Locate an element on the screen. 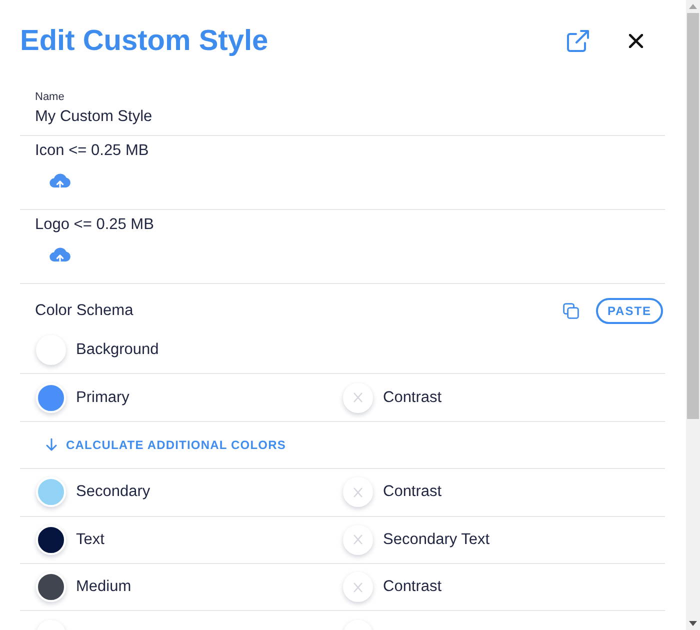 This screenshot has height=630, width=700. section-title: Color Schema is located at coordinates (84, 311).